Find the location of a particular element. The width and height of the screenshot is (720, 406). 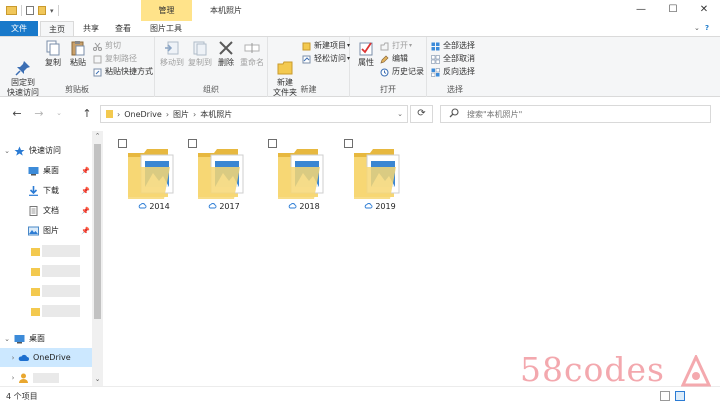

easy-access-button: 轻松访问 ▾ is located at coordinates (326, 59).